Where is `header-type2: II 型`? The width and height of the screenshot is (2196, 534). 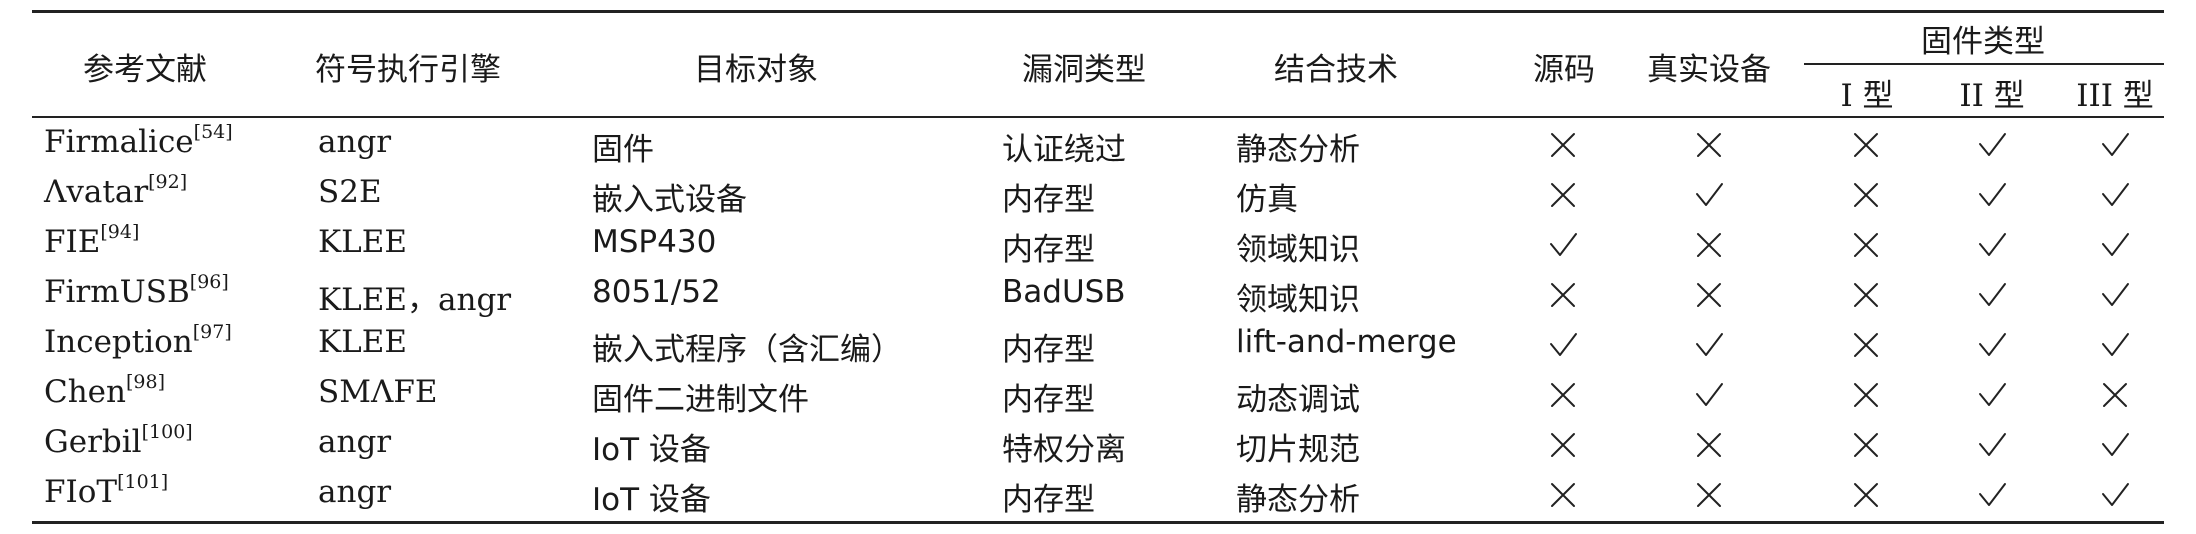 header-type2: II 型 is located at coordinates (1992, 96).